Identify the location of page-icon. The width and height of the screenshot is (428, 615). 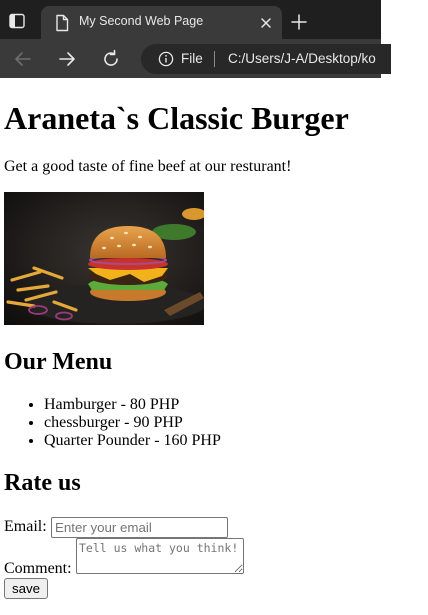
(62, 23).